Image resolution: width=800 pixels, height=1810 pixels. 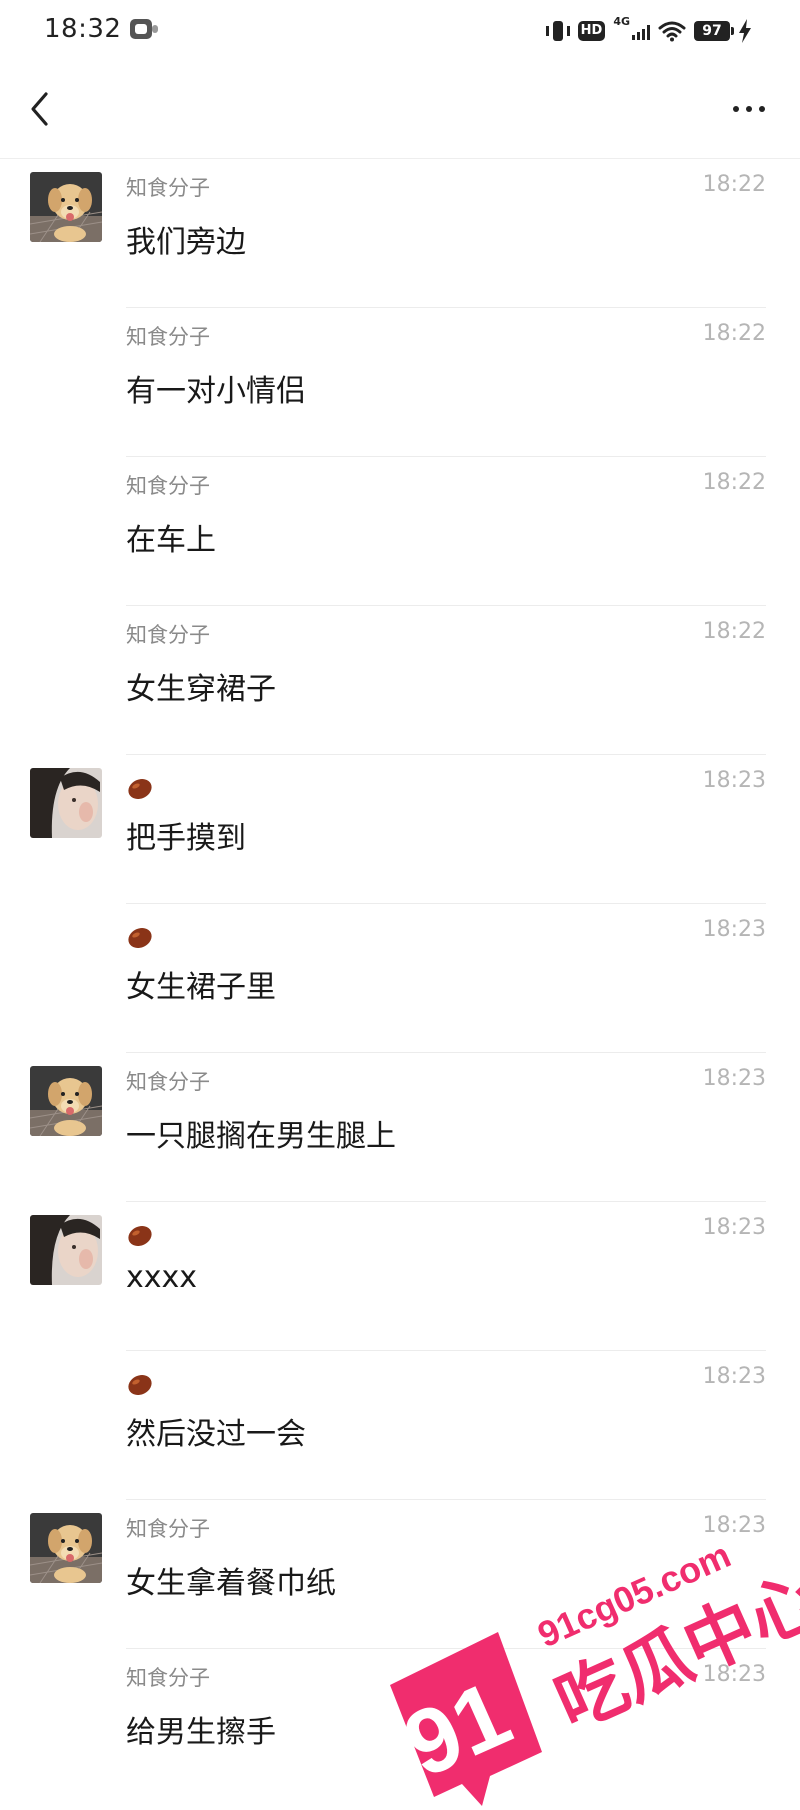 What do you see at coordinates (557, 31) in the screenshot?
I see `vibrate-icon` at bounding box center [557, 31].